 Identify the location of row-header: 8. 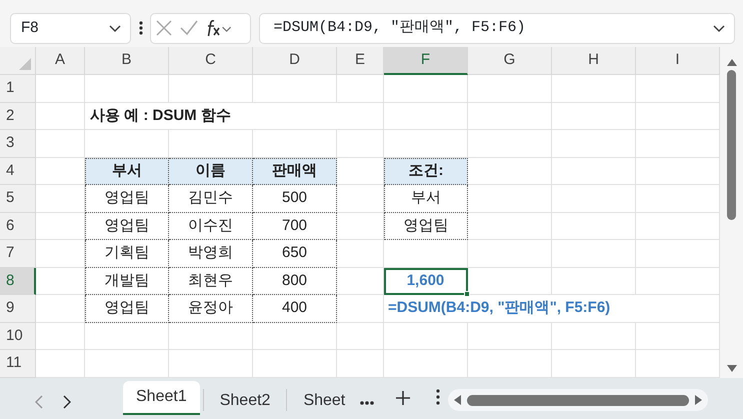
(18, 281).